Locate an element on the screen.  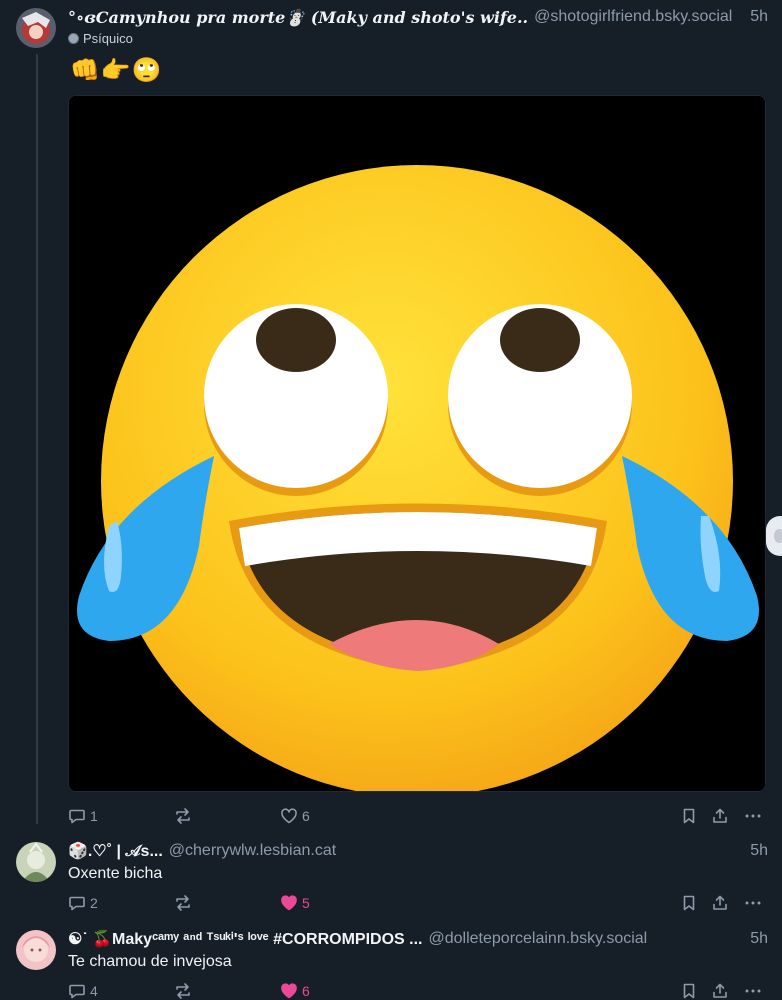
content-label: Psíquico is located at coordinates (100, 38).